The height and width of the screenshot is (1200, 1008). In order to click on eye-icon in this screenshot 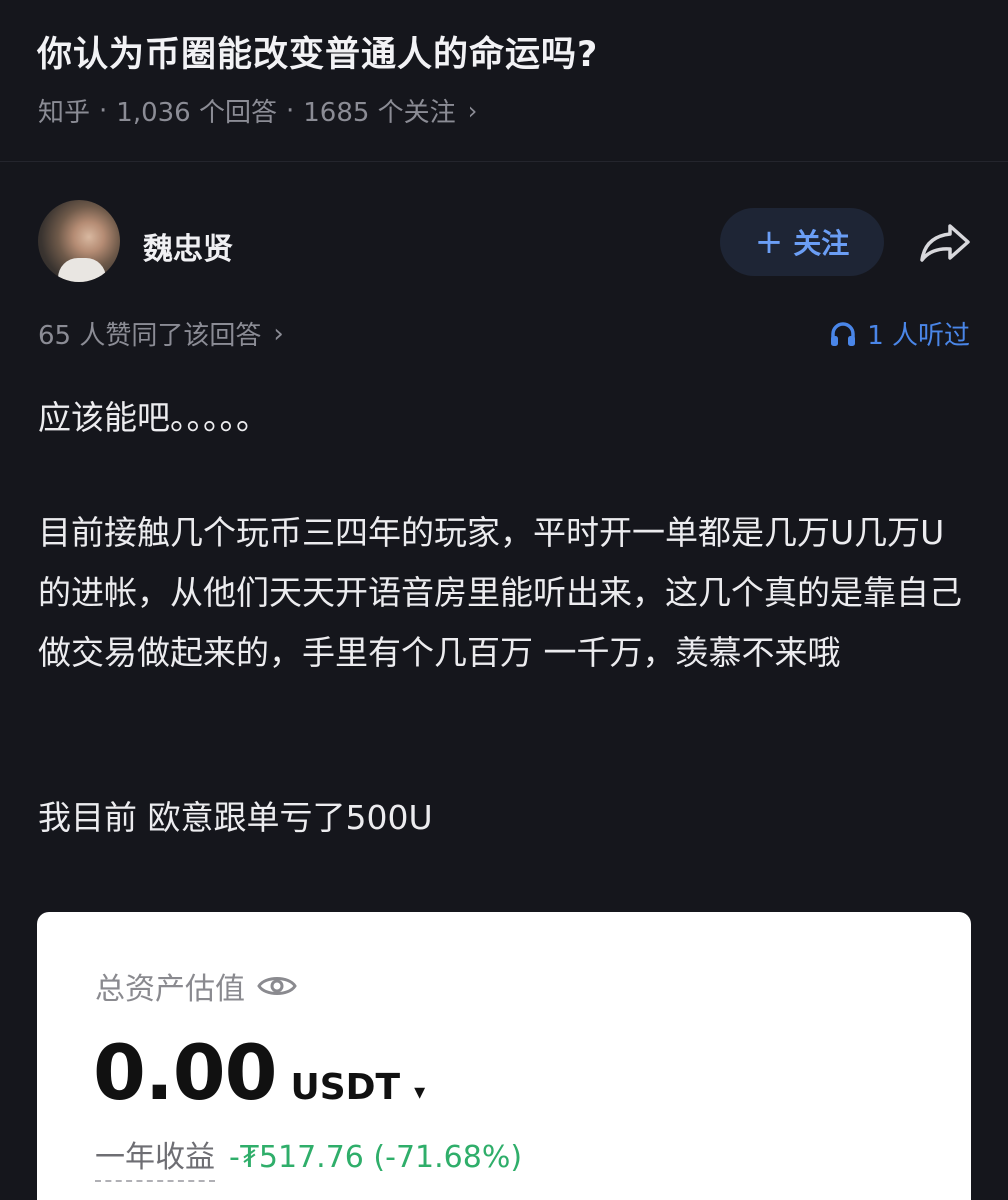, I will do `click(277, 986)`.